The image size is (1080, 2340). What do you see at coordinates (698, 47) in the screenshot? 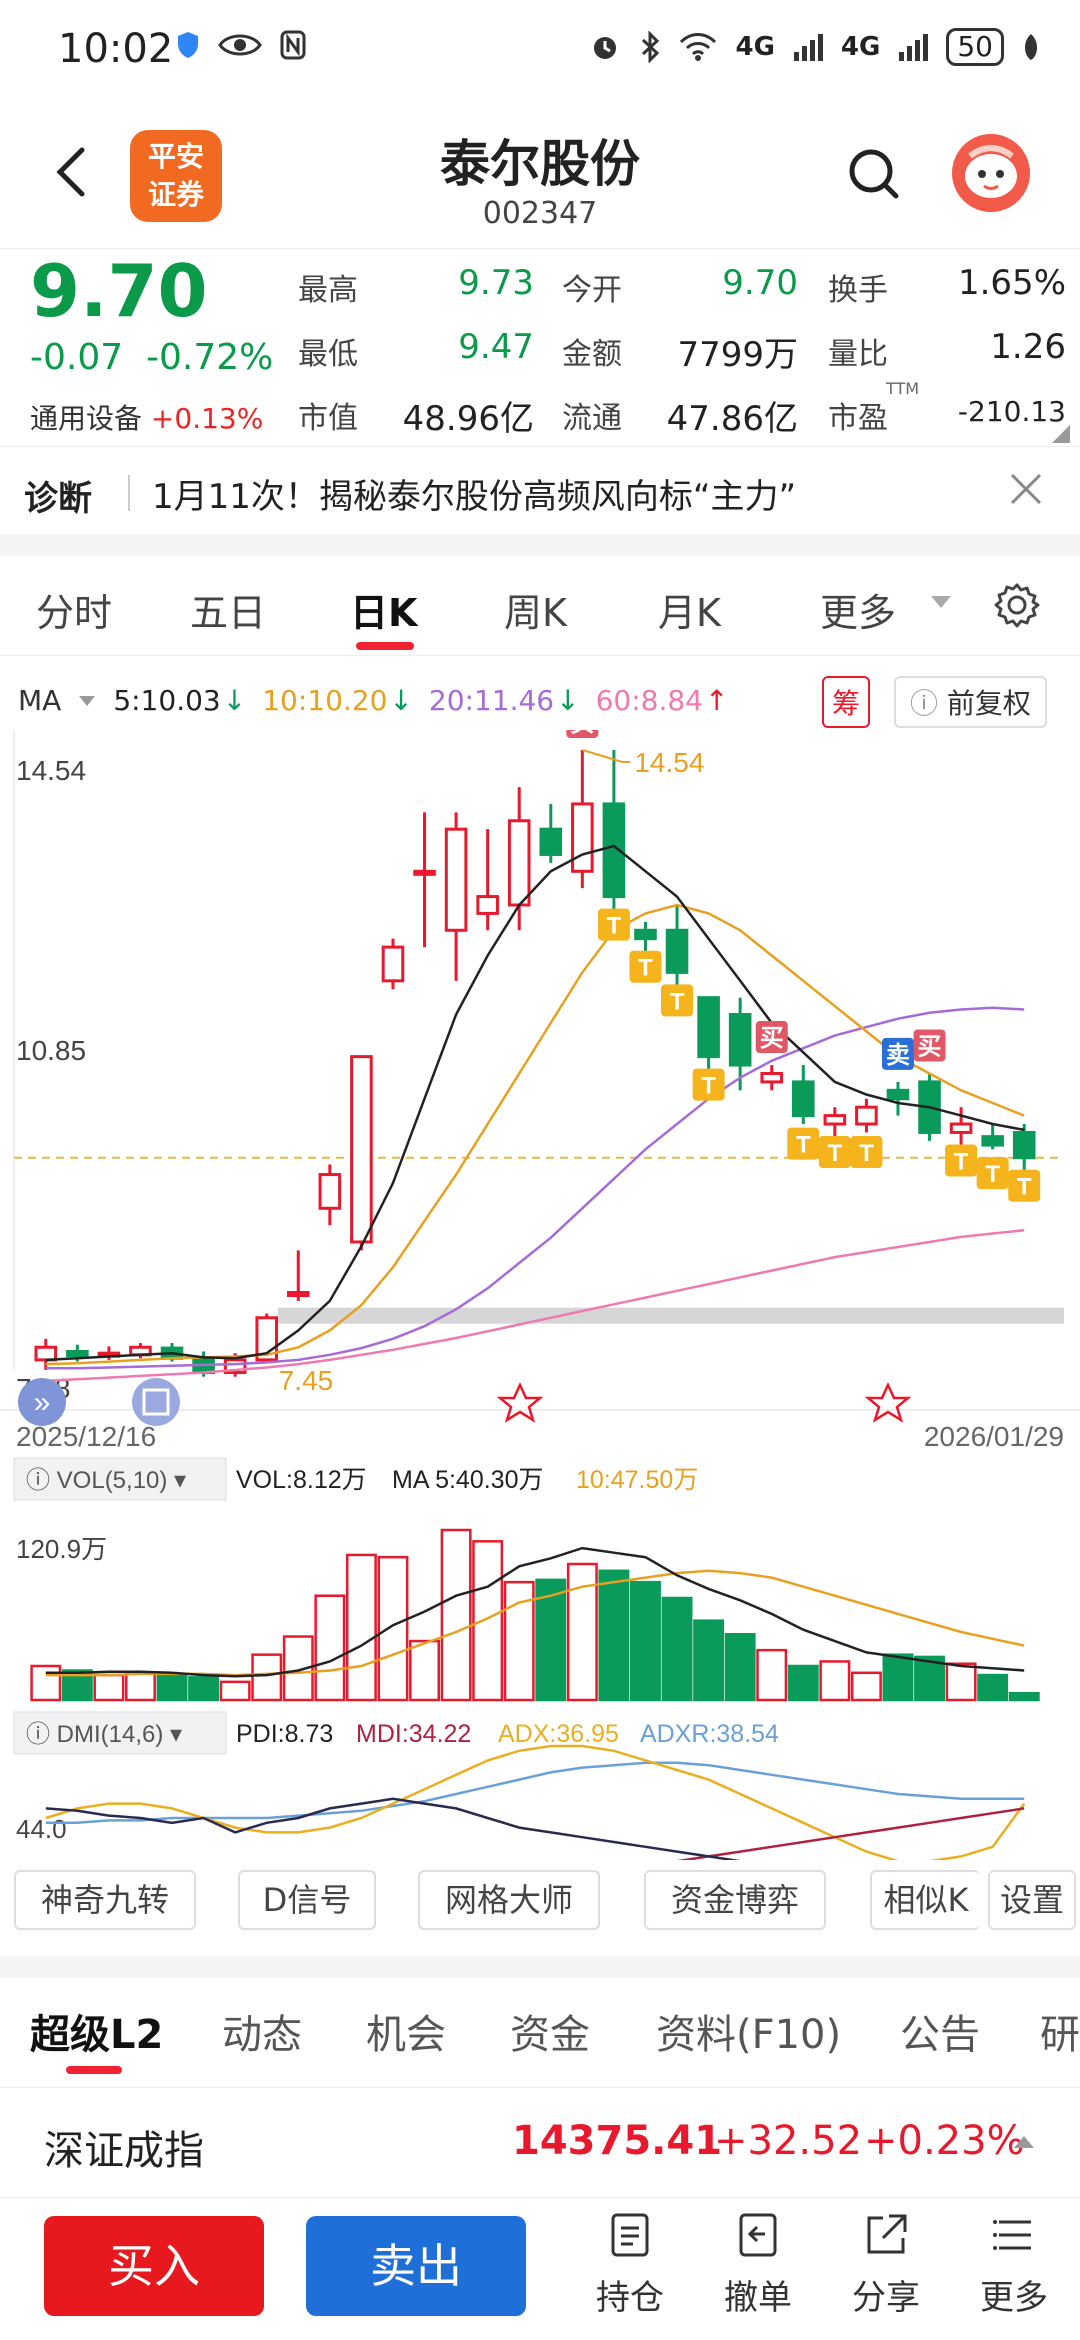
I see `wifi-icon` at bounding box center [698, 47].